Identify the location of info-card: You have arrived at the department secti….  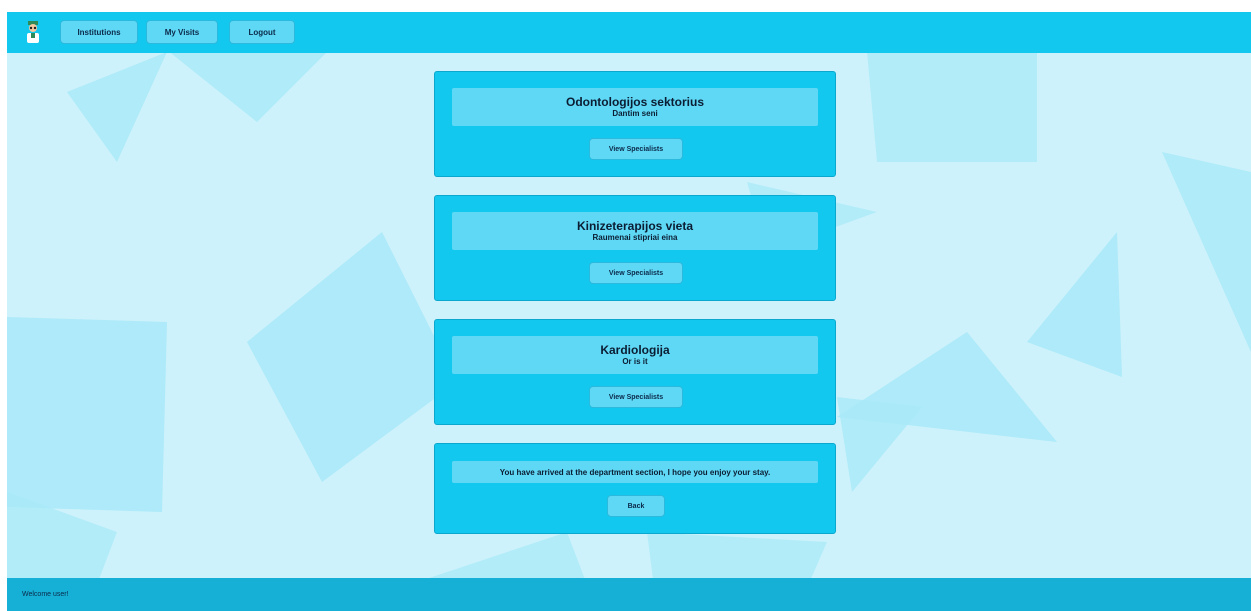
(635, 488).